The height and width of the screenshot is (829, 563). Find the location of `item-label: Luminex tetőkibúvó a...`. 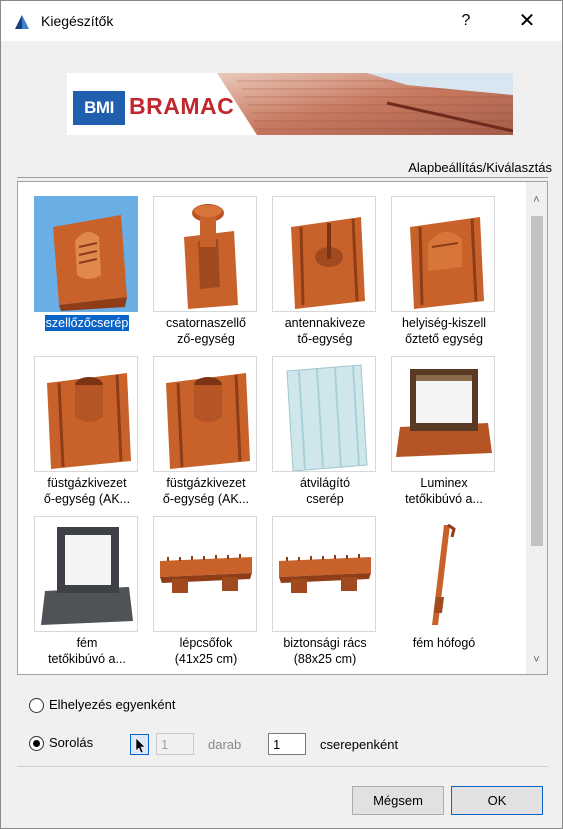

item-label: Luminex tetőkibúvó a... is located at coordinates (444, 491).